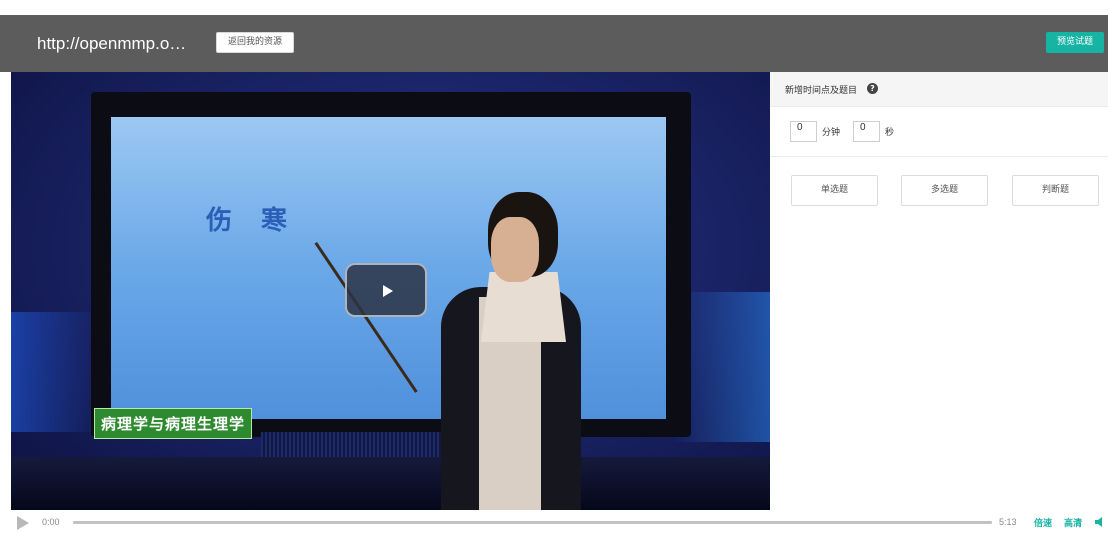  I want to click on seconds-input: 0, so click(866, 131).